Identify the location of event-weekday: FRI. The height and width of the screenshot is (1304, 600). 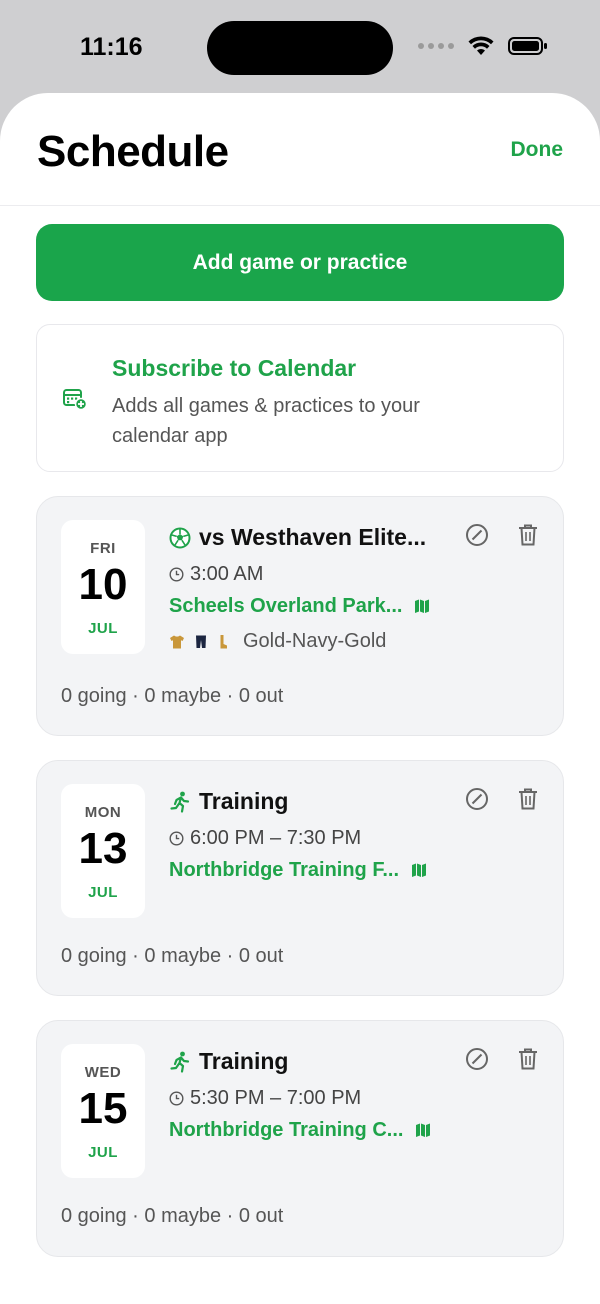
(103, 548).